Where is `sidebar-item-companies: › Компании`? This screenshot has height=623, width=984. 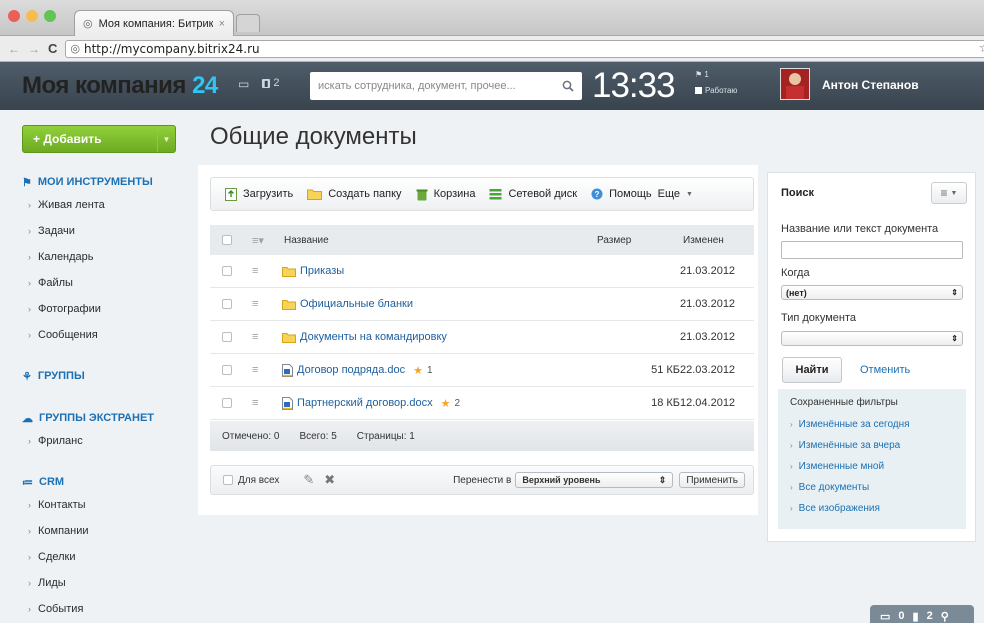 sidebar-item-companies: › Компании is located at coordinates (107, 531).